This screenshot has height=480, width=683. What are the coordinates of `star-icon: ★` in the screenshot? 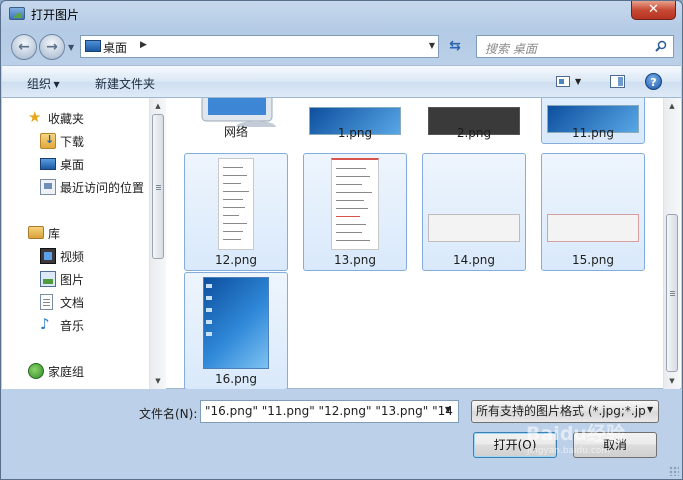 It's located at (35, 117).